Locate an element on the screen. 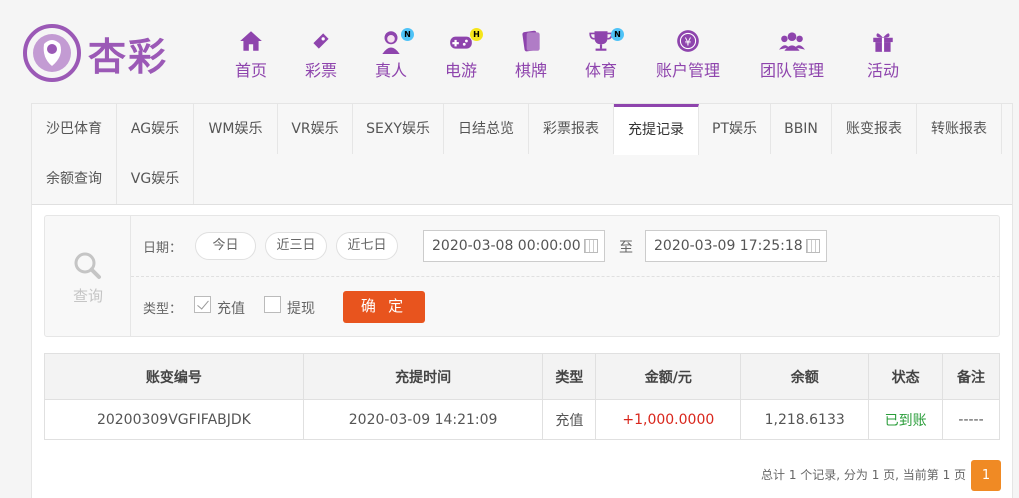 The width and height of the screenshot is (1019, 498). tab-ag: AG娱乐 is located at coordinates (155, 129).